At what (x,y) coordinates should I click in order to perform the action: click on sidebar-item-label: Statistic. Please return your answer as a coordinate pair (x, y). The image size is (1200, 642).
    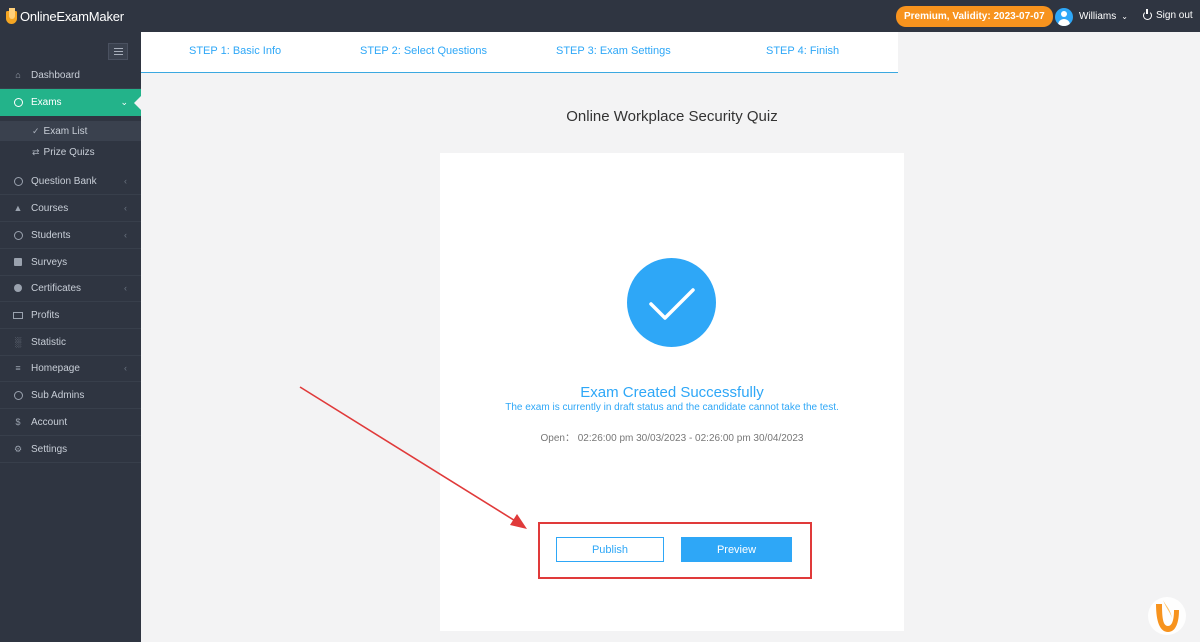
    Looking at the image, I should click on (49, 342).